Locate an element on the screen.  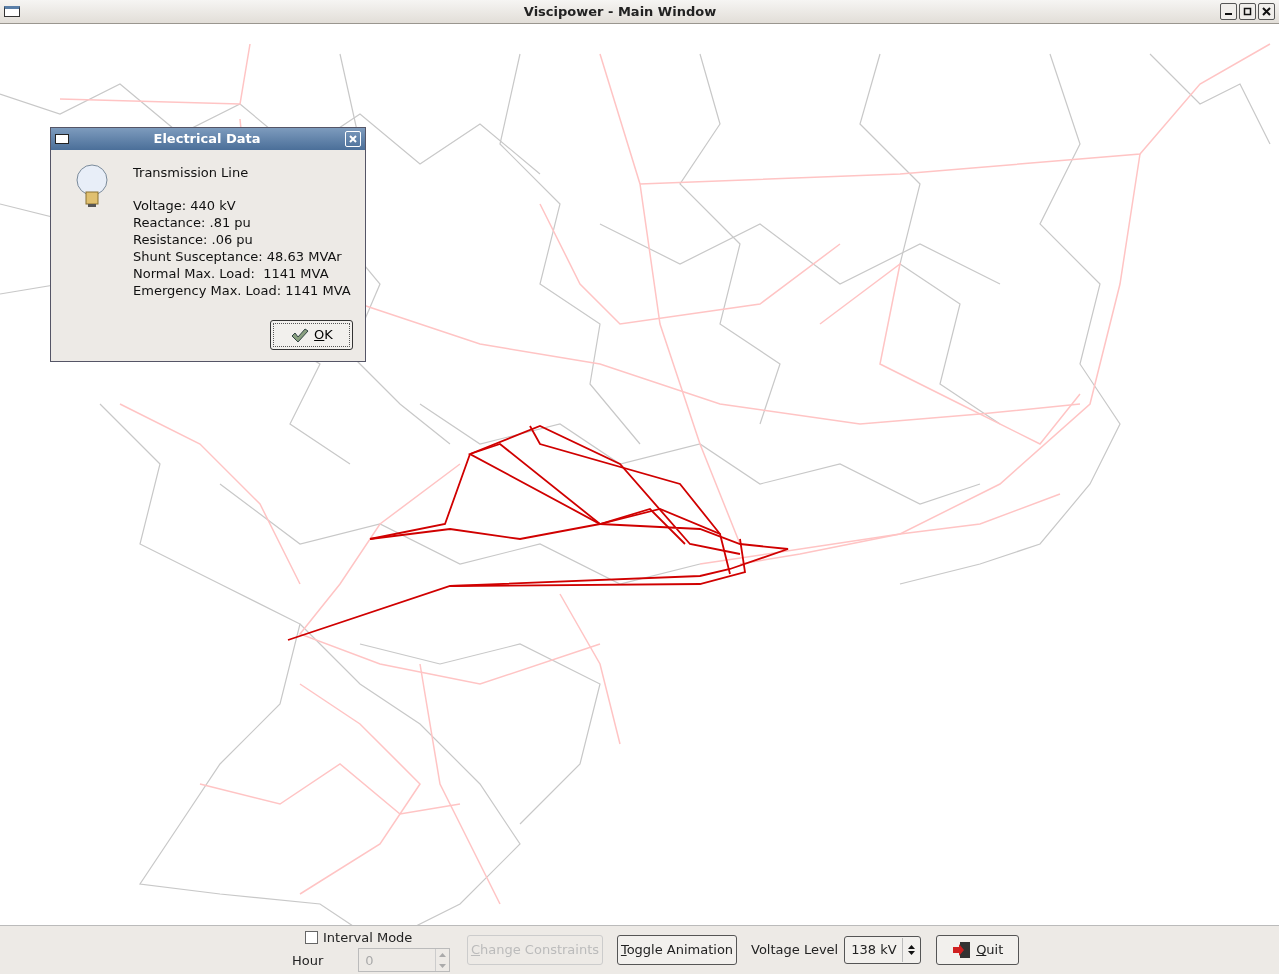
light-bulb-icon is located at coordinates (92, 187).